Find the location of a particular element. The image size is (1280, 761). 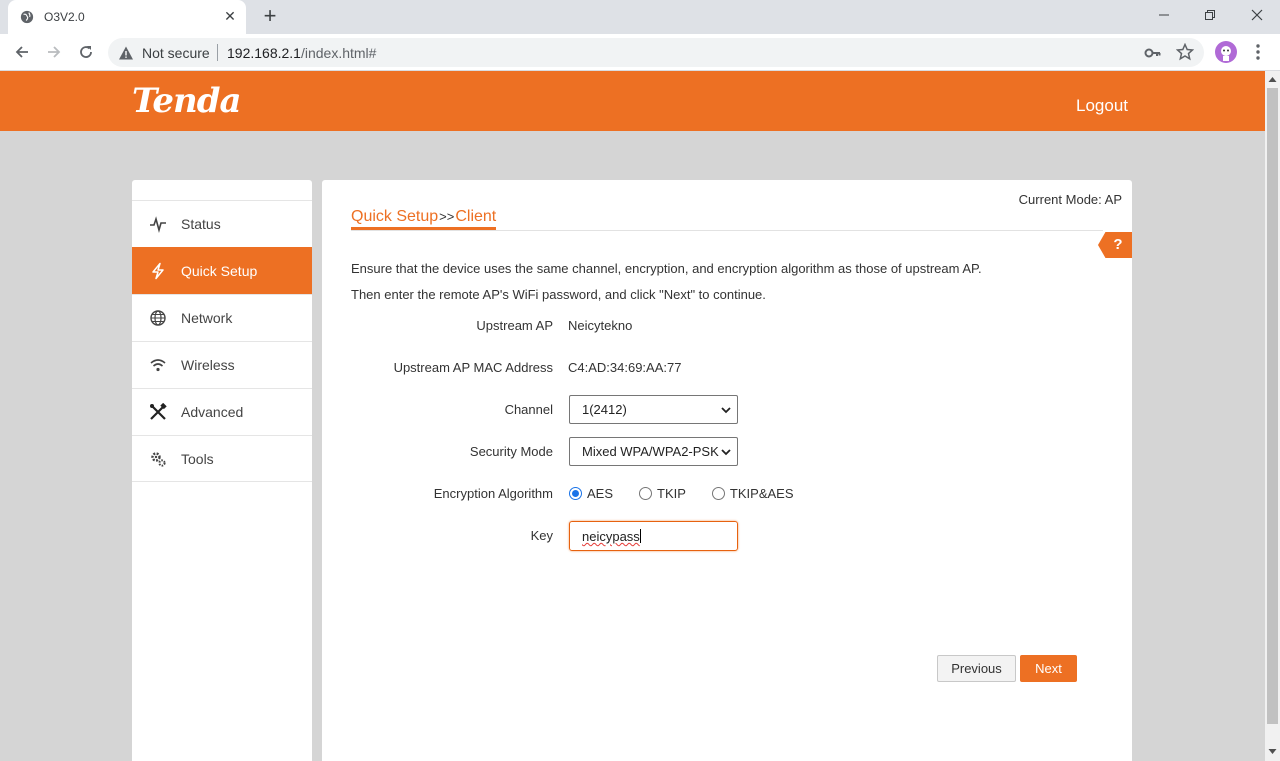

sidebar-item-label: Tools is located at coordinates (197, 458).